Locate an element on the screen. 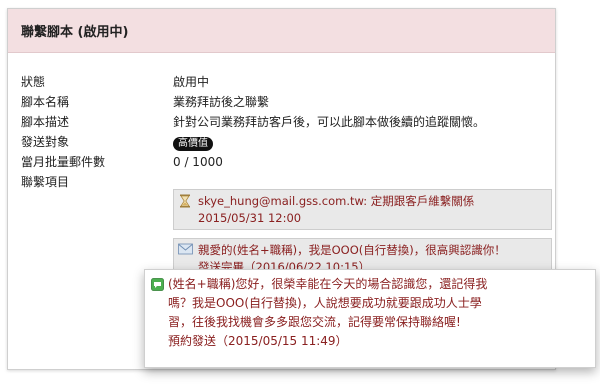  field-label: 狀態 is located at coordinates (33, 82).